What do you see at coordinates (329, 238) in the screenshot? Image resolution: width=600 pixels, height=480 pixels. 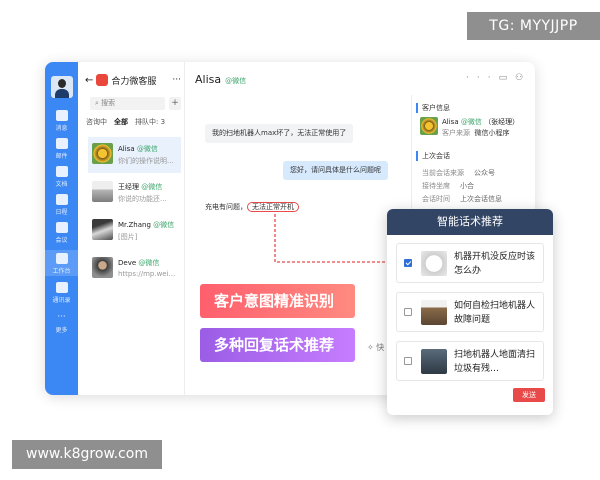 I see `dashed-connector` at bounding box center [329, 238].